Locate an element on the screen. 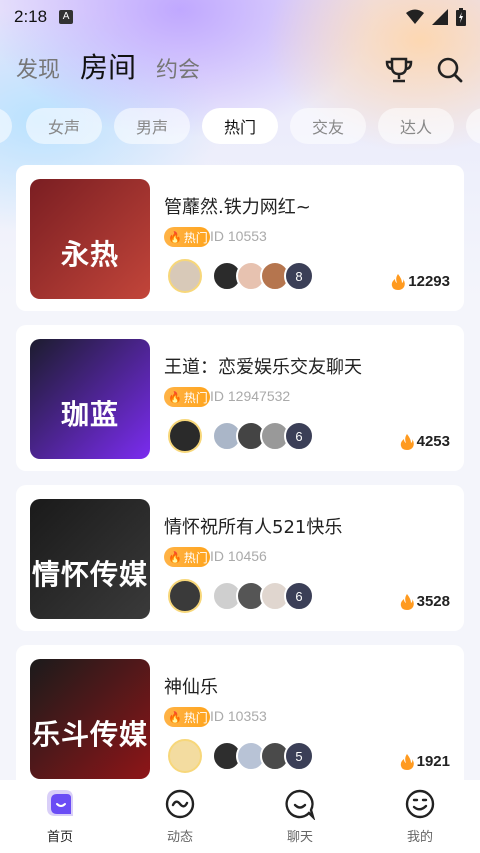 This screenshot has width=480, height=853. notification-icon: A is located at coordinates (66, 17).